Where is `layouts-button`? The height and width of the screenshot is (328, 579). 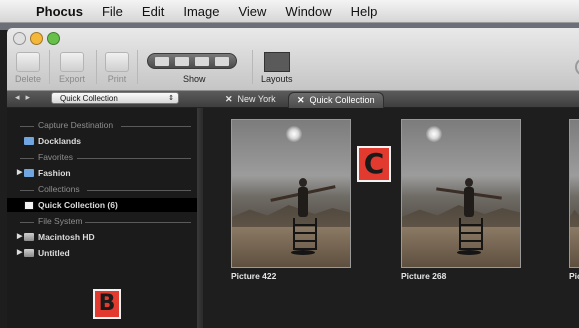 layouts-button is located at coordinates (277, 62).